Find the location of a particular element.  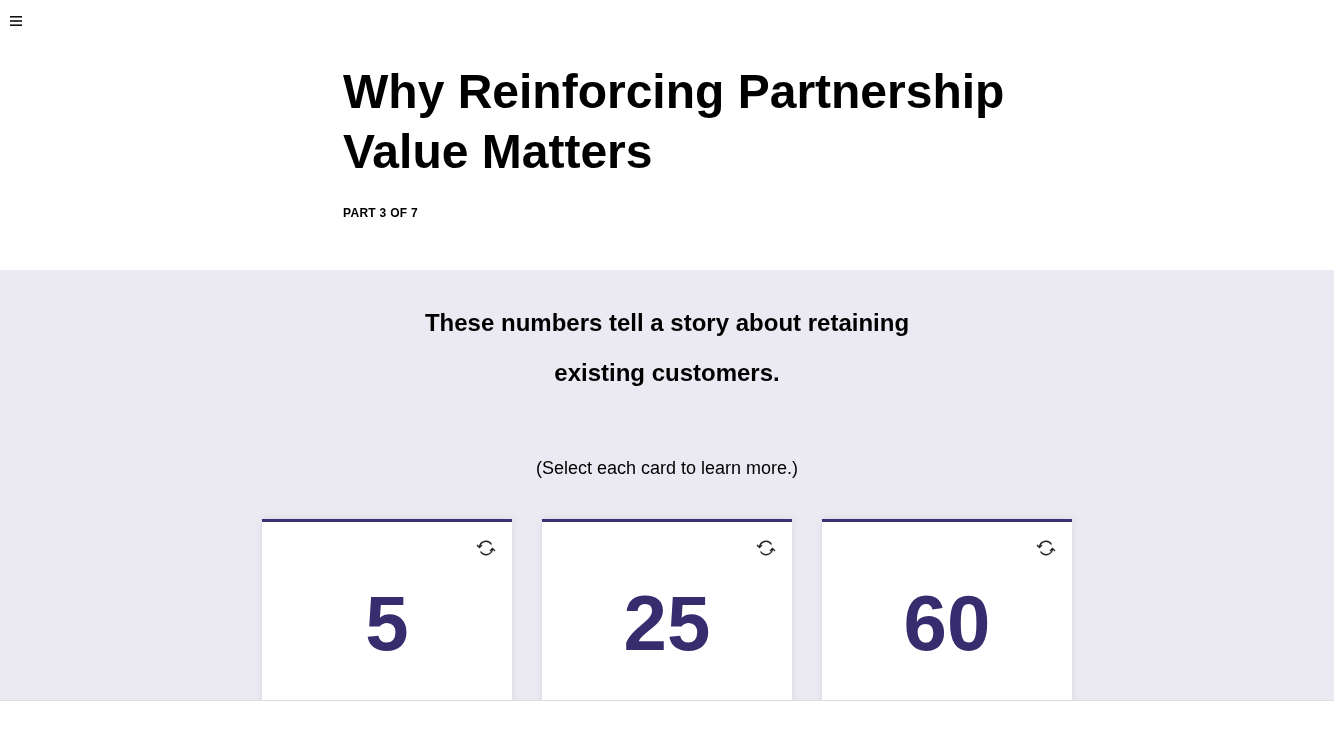

part-label: PART 3 OF 7 is located at coordinates (381, 213).